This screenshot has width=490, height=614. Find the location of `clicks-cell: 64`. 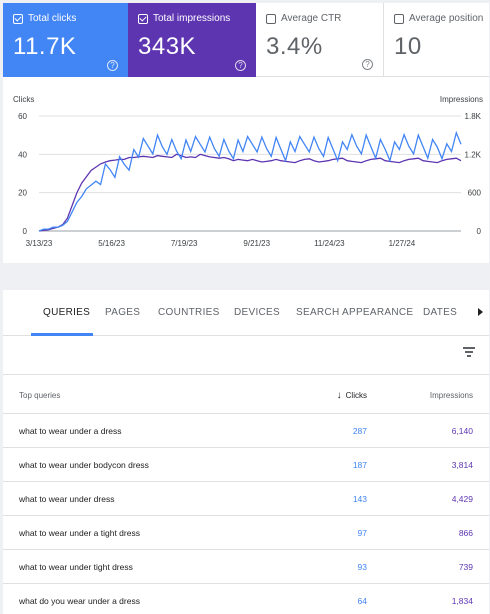

clicks-cell: 64 is located at coordinates (362, 601).